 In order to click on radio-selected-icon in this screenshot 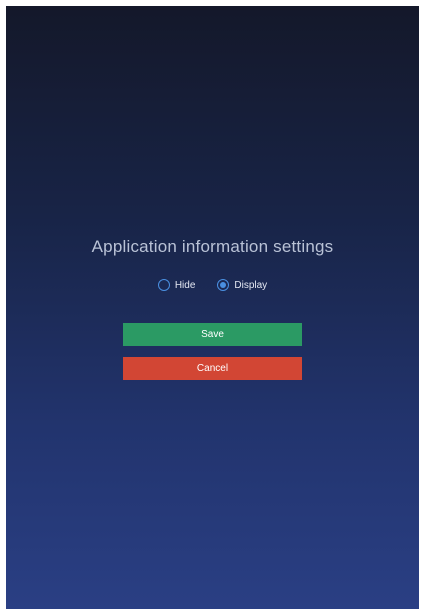, I will do `click(223, 285)`.